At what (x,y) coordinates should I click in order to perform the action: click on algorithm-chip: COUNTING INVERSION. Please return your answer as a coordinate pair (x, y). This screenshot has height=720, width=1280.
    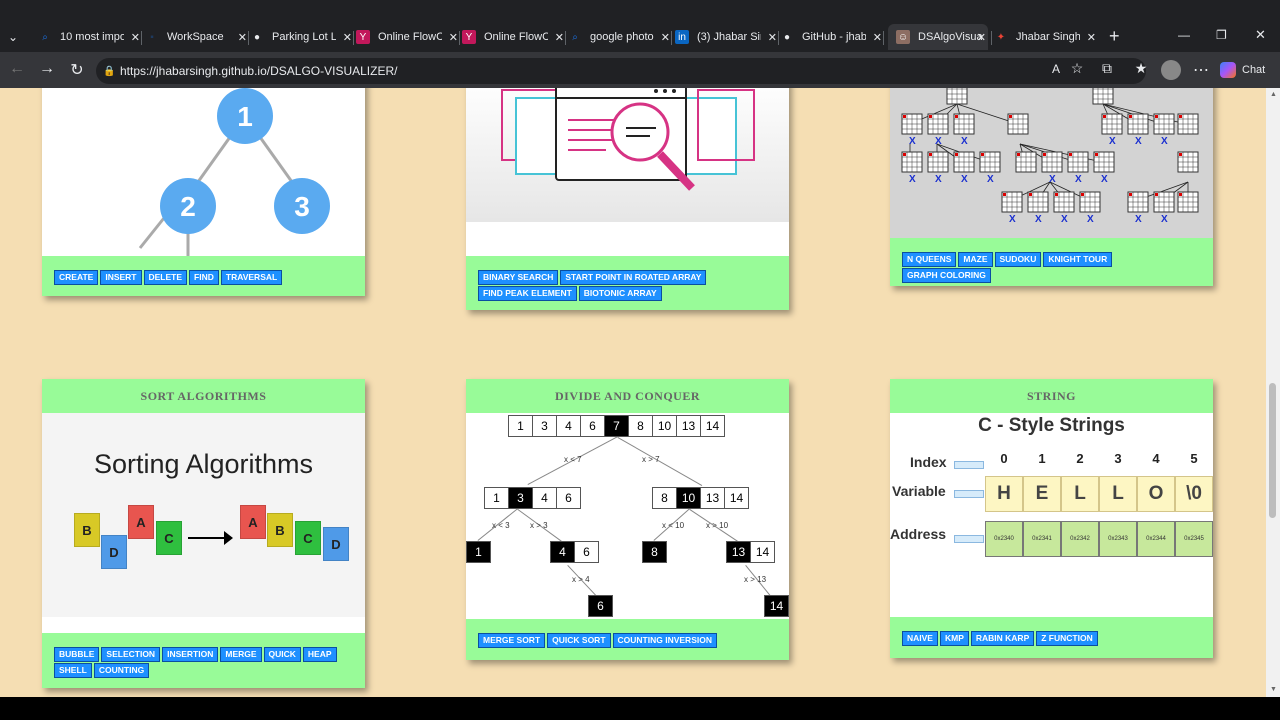
    Looking at the image, I should click on (664, 640).